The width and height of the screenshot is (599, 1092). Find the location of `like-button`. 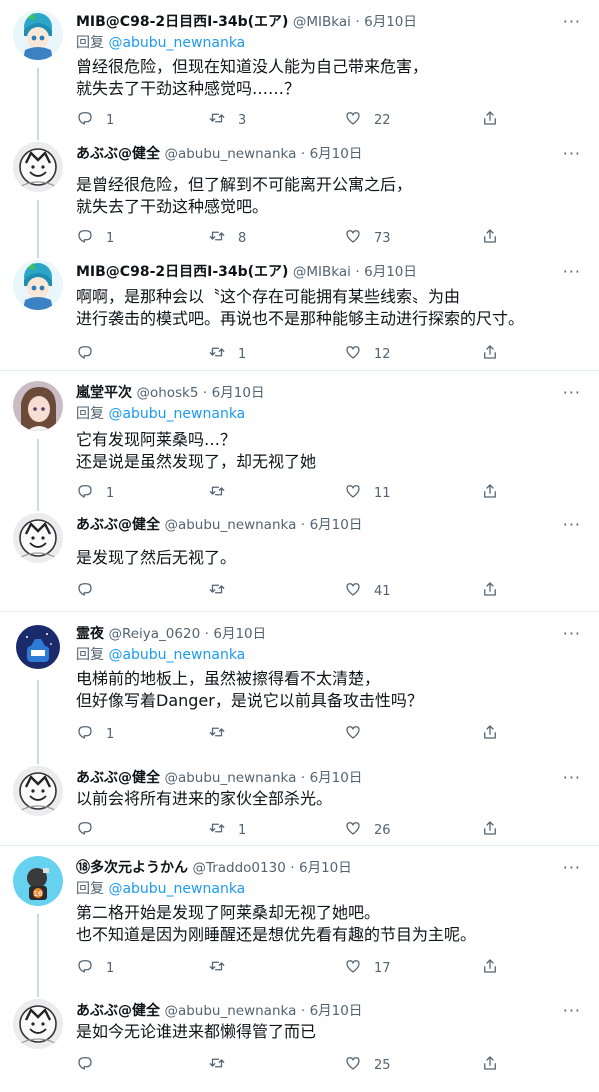

like-button is located at coordinates (359, 734).